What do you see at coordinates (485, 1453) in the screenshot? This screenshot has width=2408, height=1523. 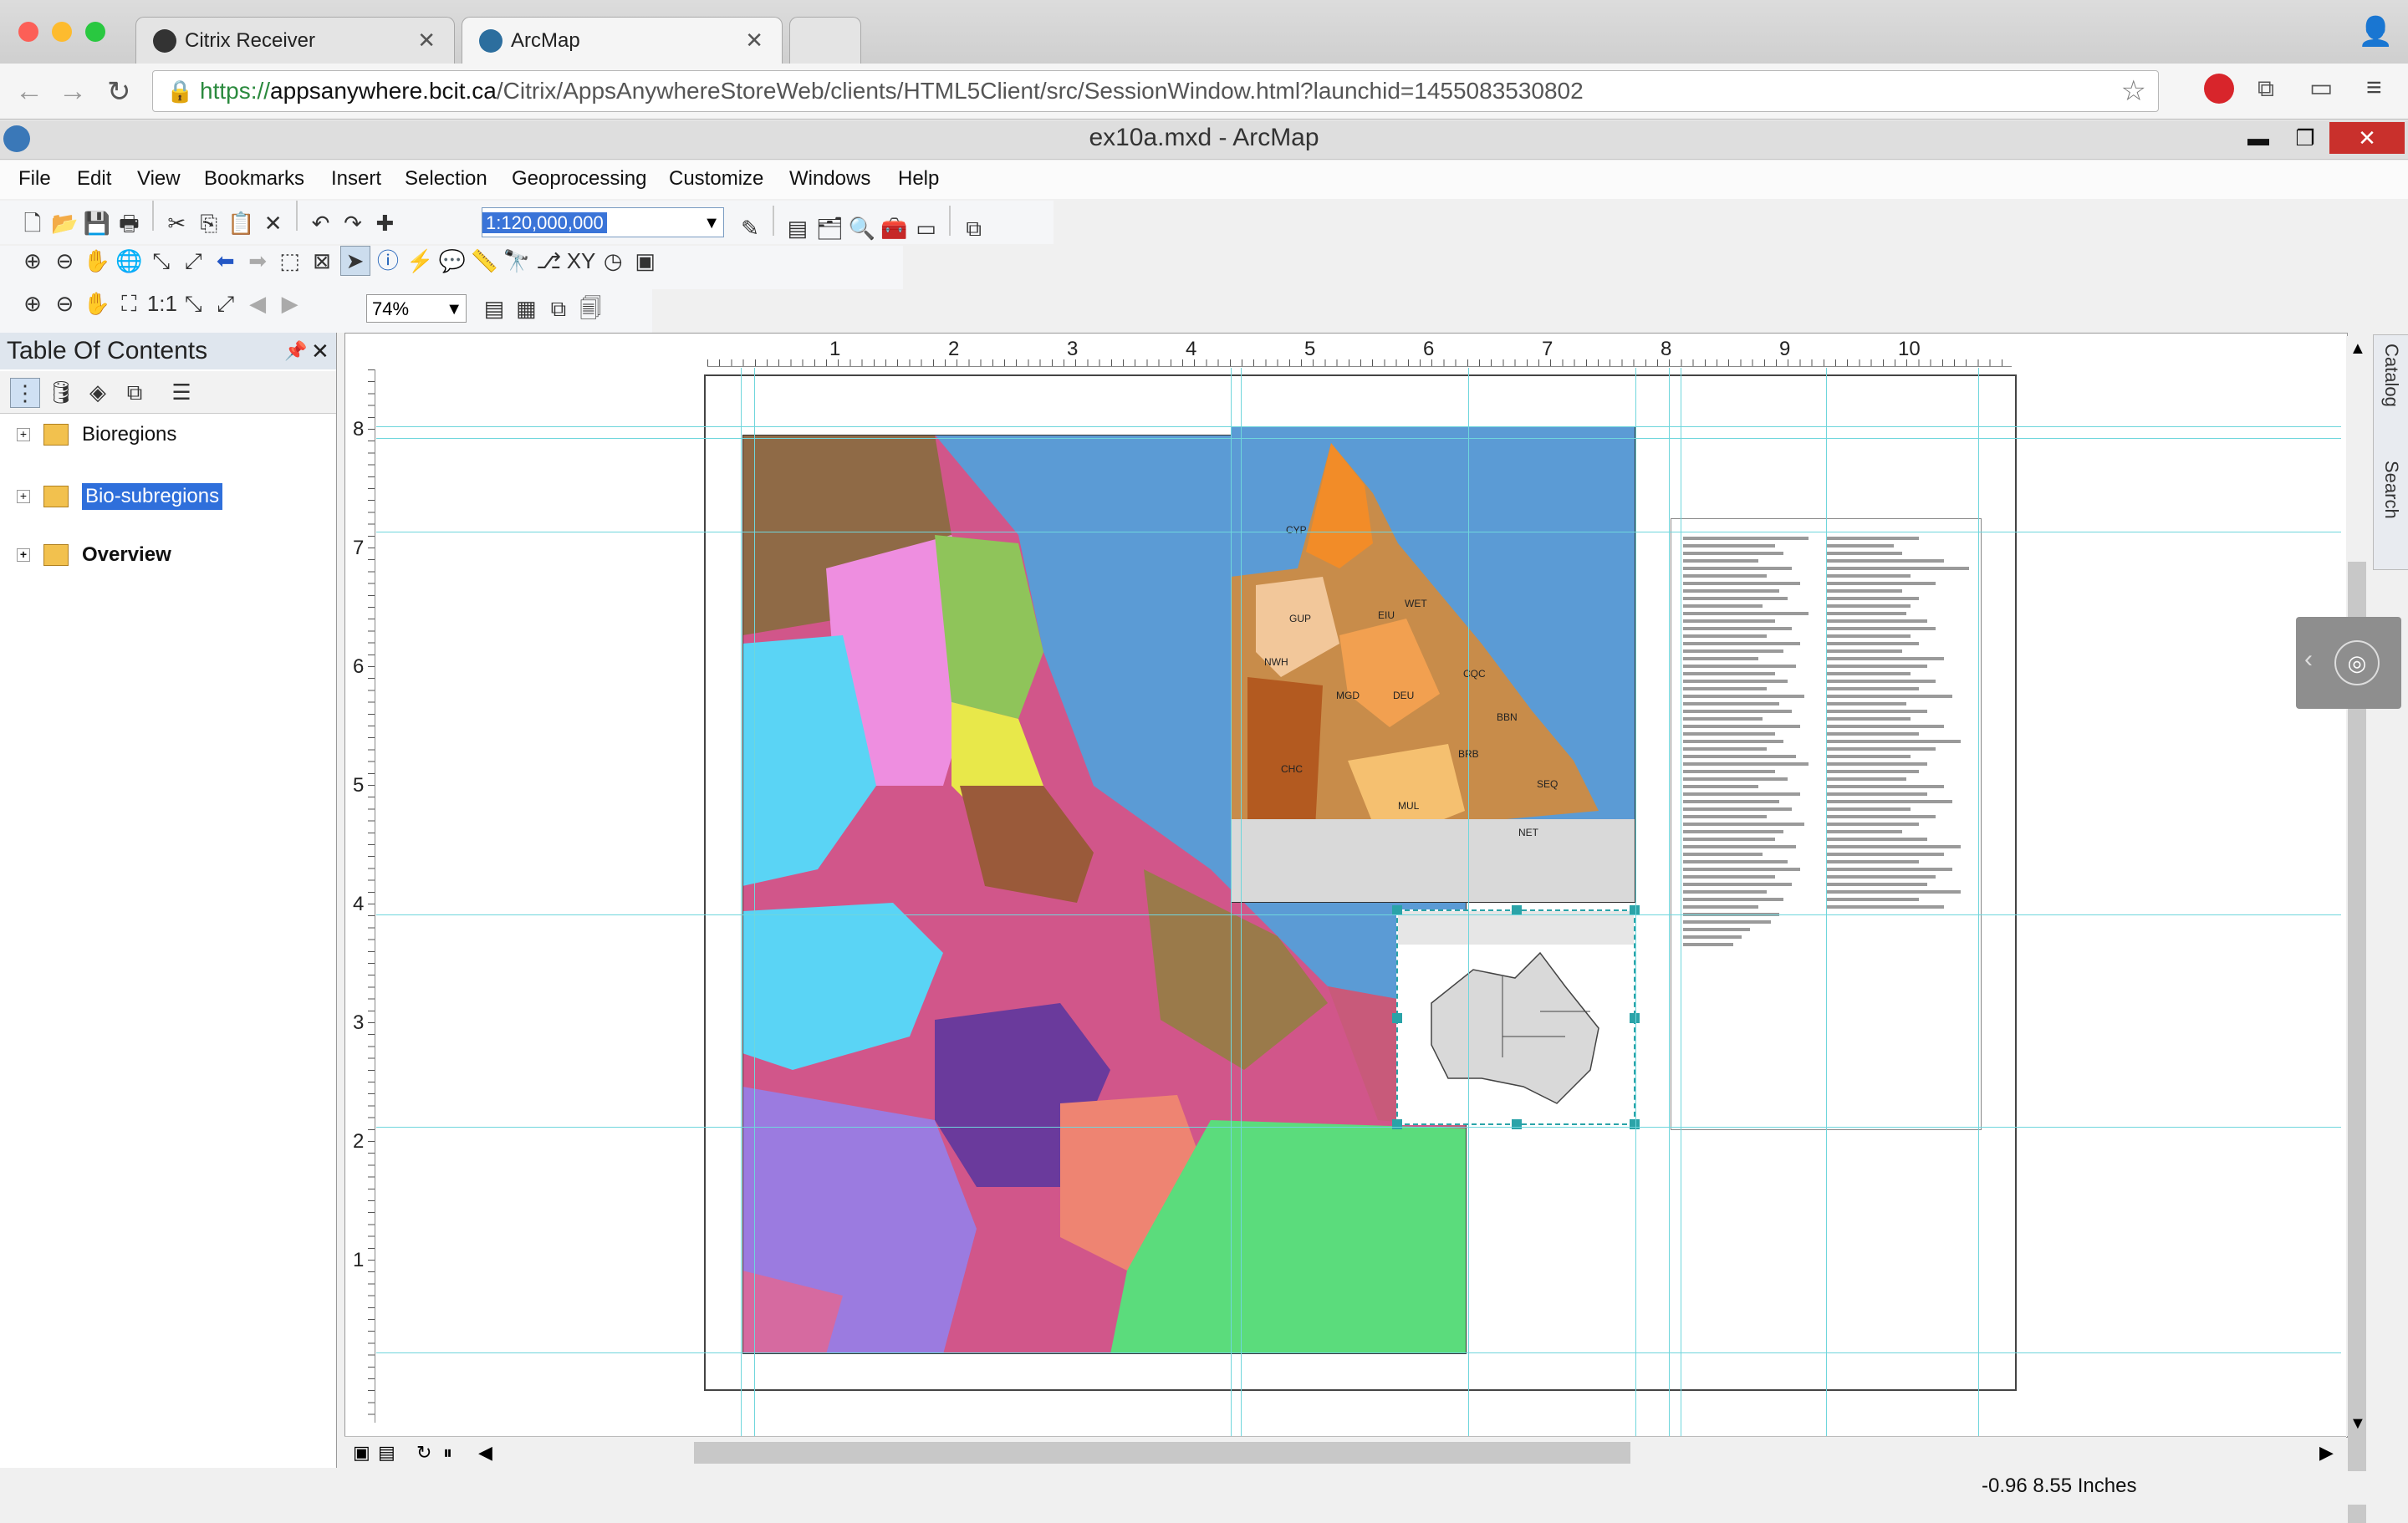 I see `scroll-left-icon: ◀` at bounding box center [485, 1453].